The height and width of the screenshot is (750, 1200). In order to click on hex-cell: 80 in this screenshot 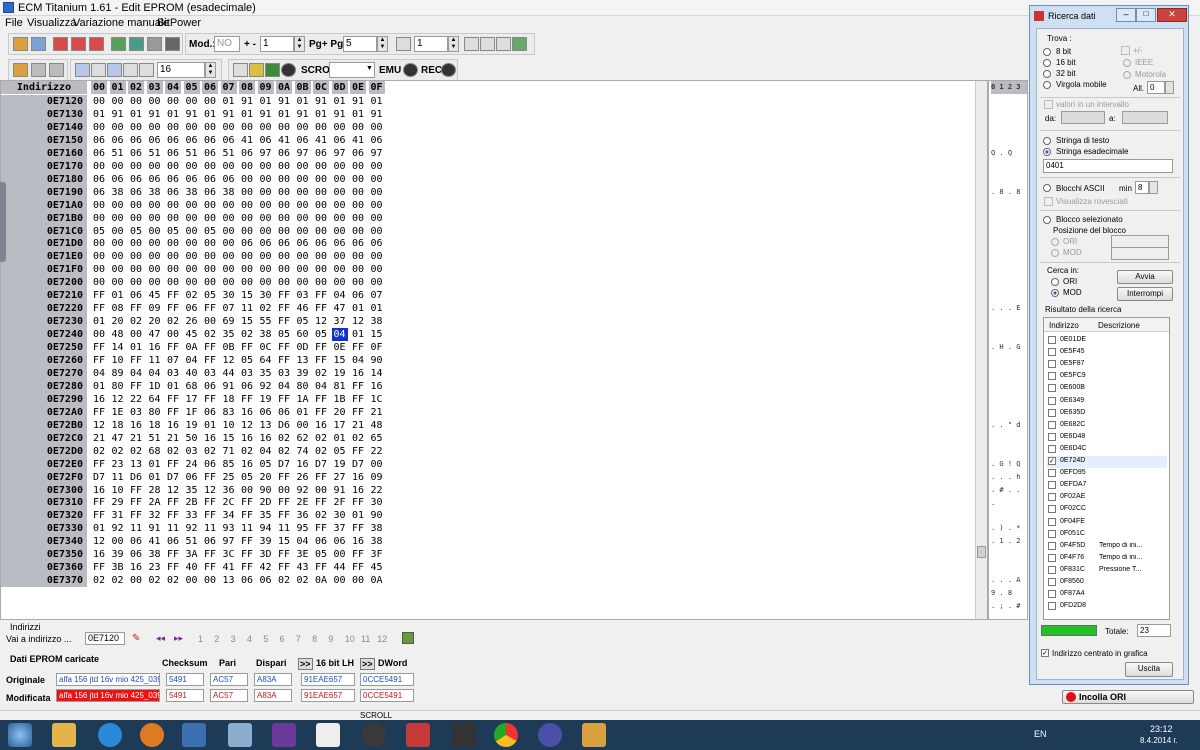, I will do `click(303, 386)`.